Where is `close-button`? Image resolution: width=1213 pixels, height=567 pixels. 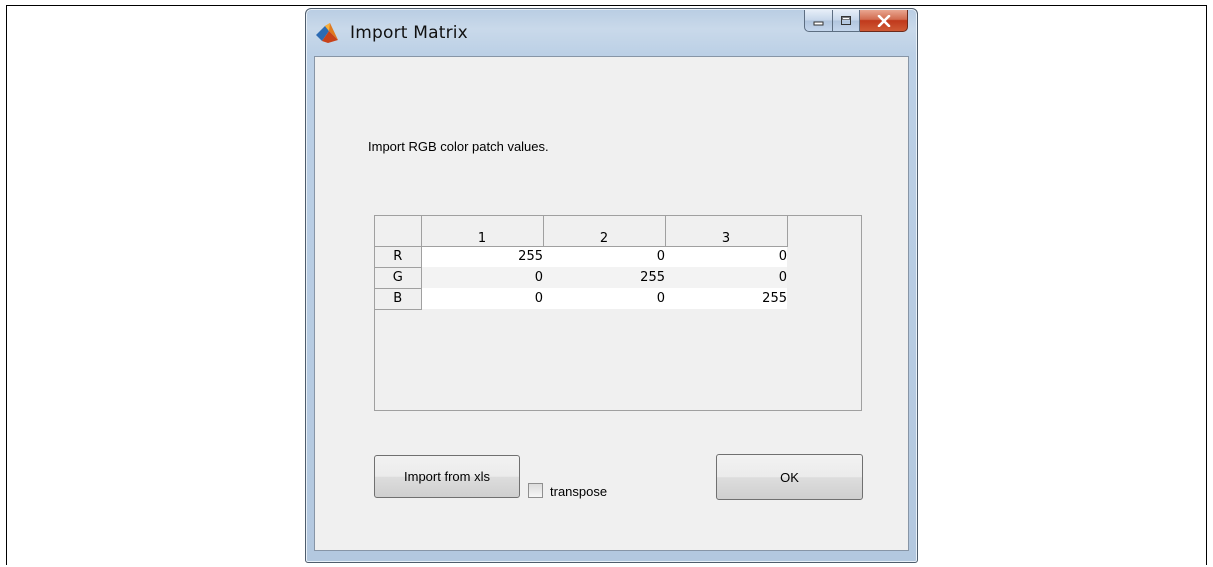
close-button is located at coordinates (884, 21).